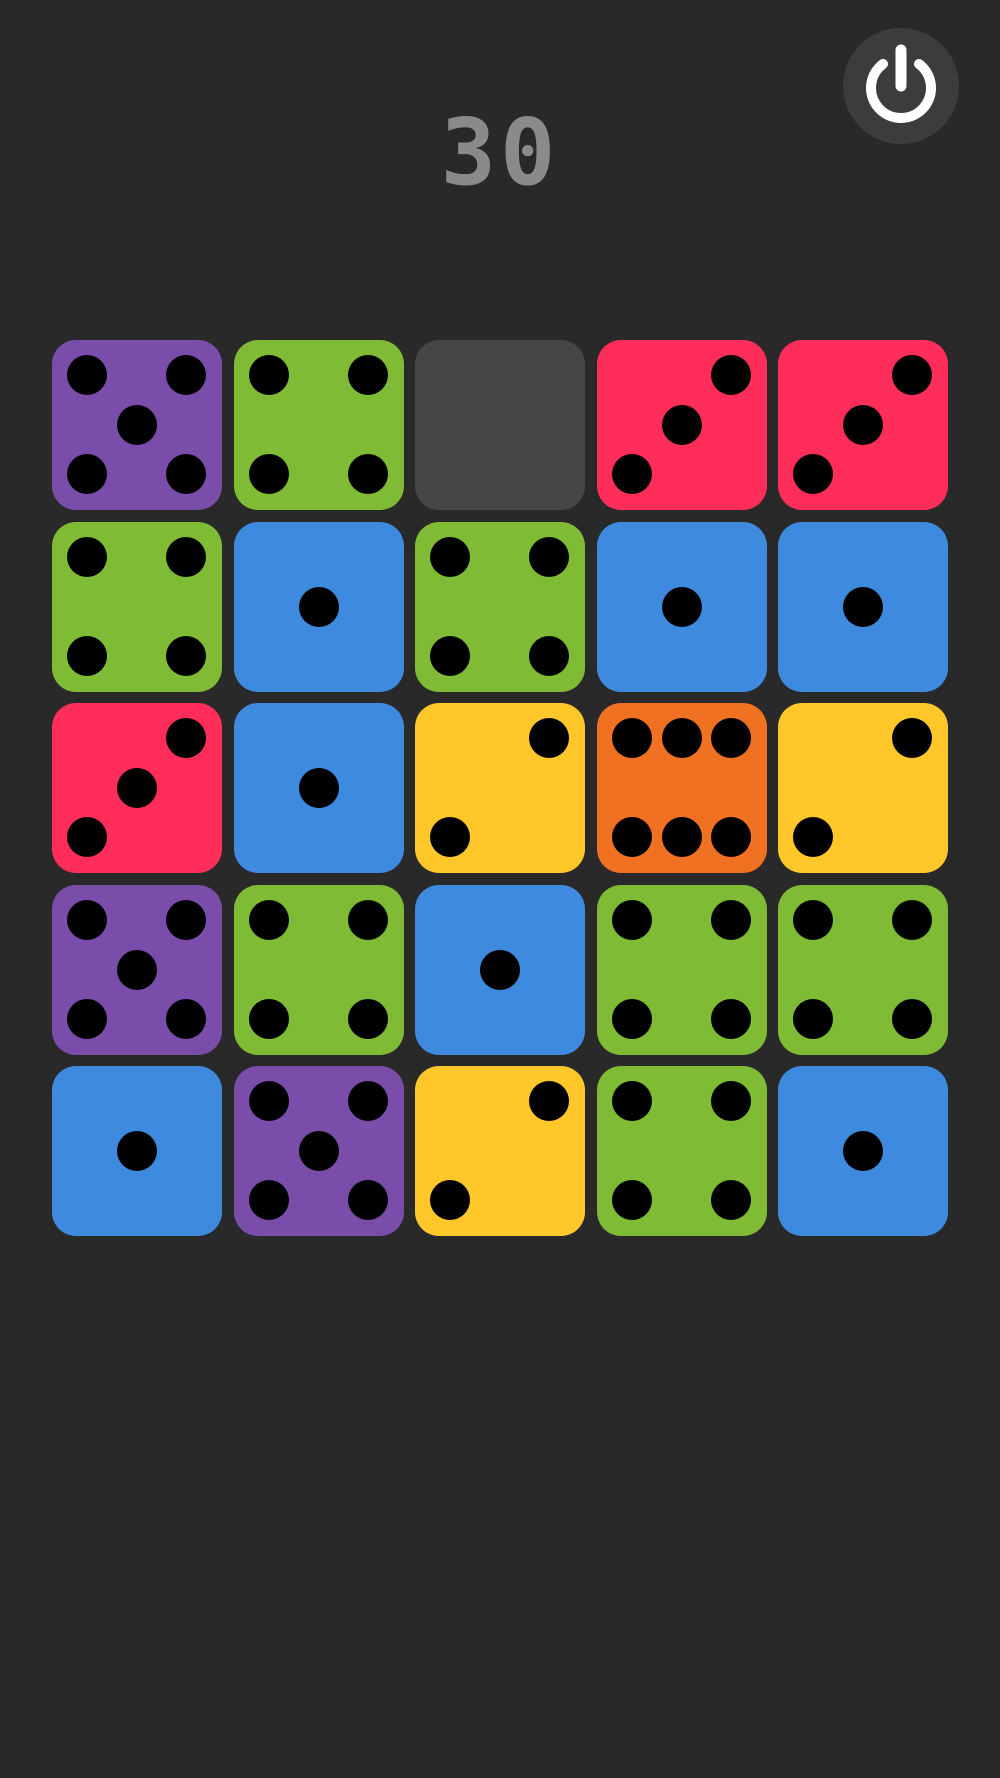 This screenshot has width=1000, height=1778. I want to click on power-icon, so click(901, 83).